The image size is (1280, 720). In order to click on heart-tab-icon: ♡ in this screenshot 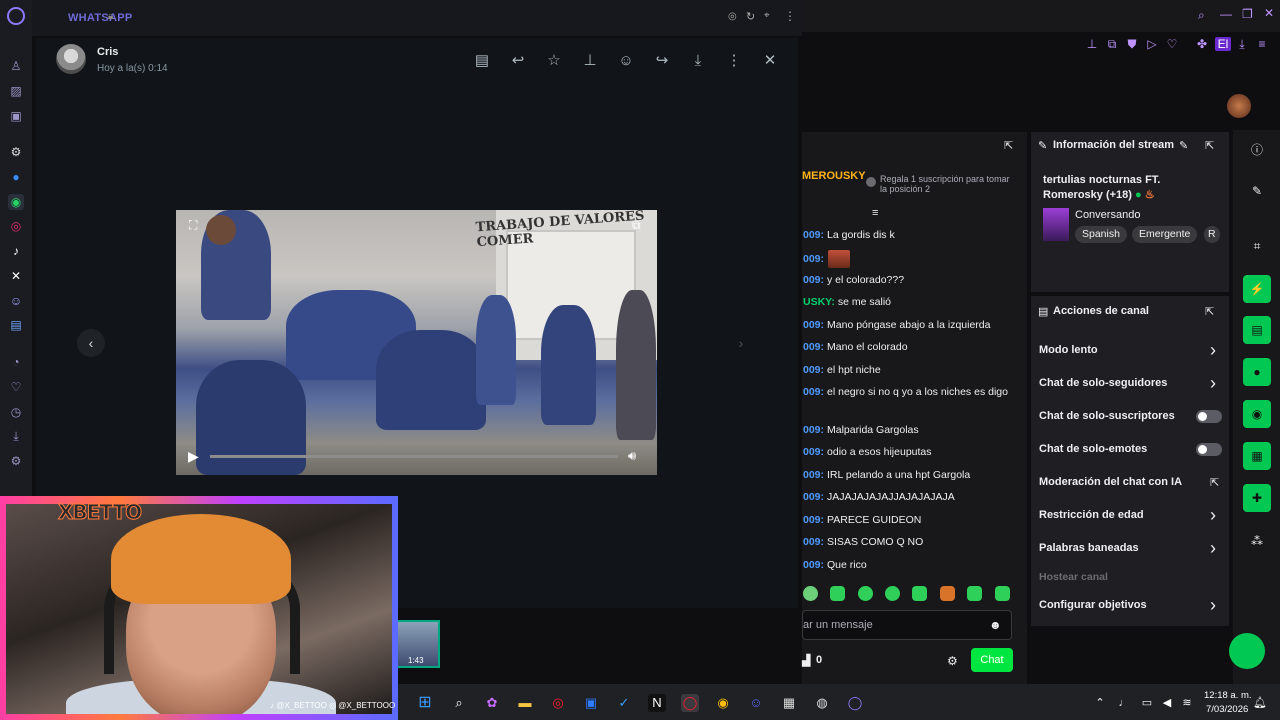, I will do `click(1172, 44)`.